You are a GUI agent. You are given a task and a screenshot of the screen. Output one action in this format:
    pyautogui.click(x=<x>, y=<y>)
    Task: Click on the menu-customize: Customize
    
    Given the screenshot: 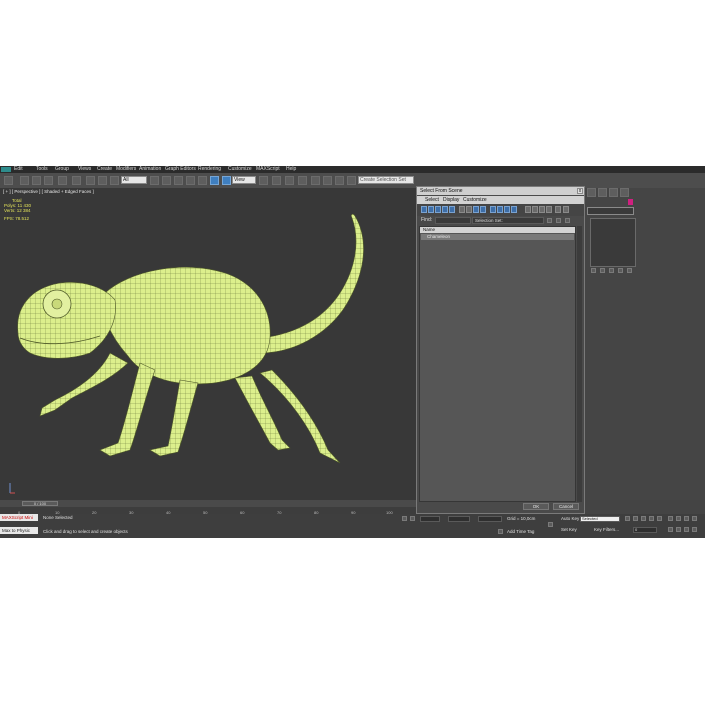 What is the action you would take?
    pyautogui.click(x=240, y=169)
    